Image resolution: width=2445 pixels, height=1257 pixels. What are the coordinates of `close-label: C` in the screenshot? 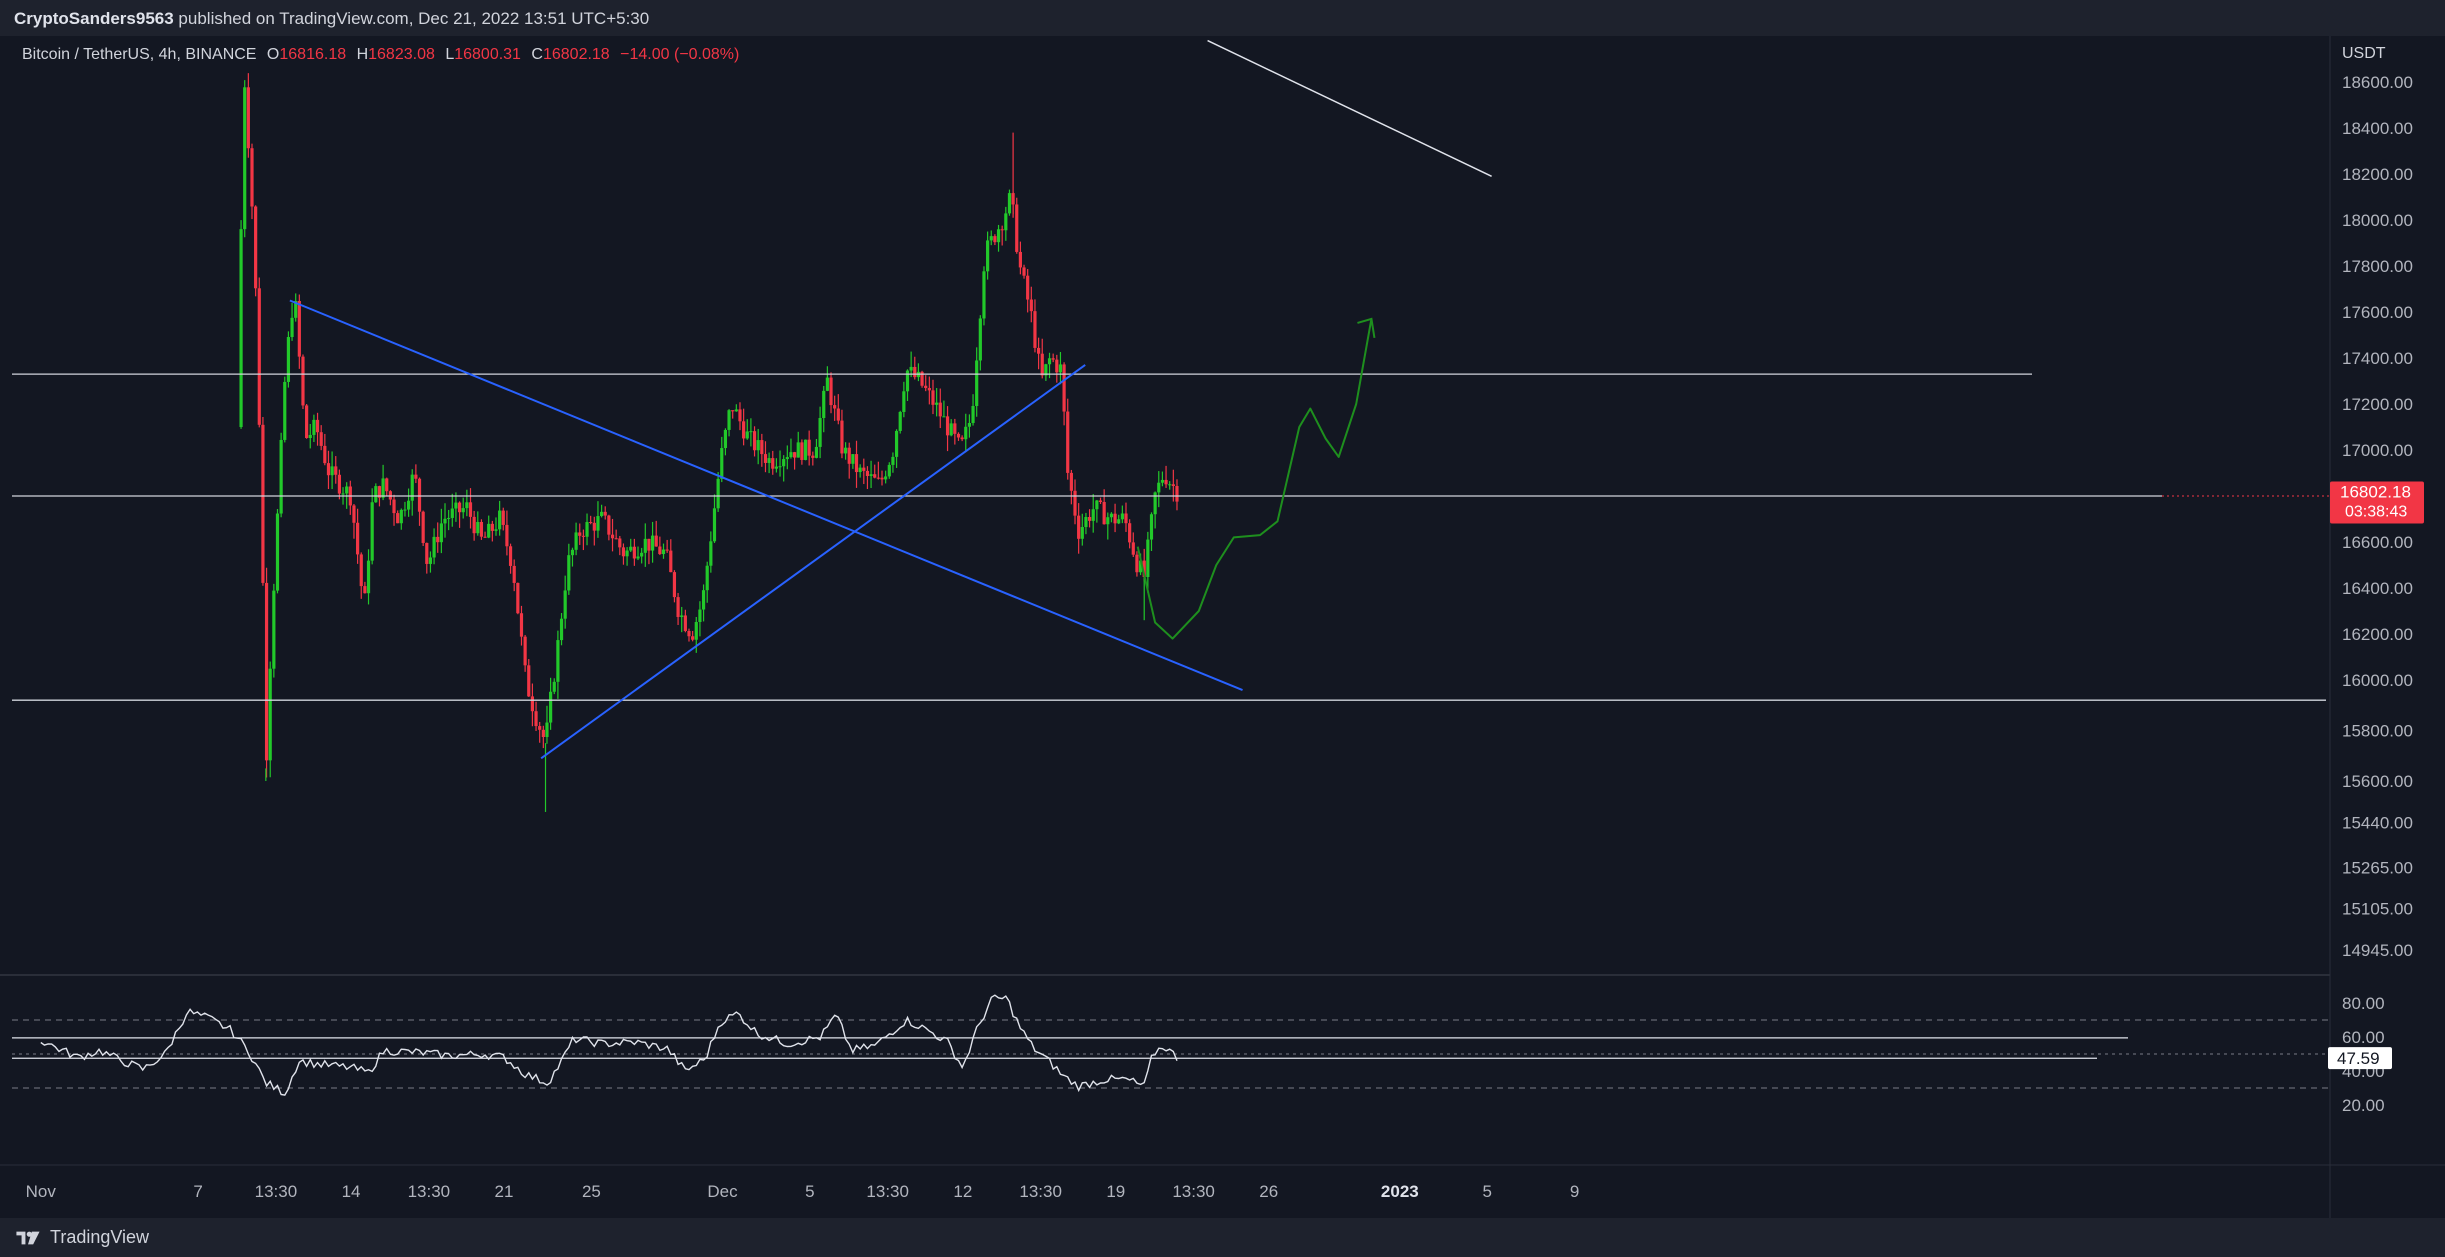 It's located at (537, 54).